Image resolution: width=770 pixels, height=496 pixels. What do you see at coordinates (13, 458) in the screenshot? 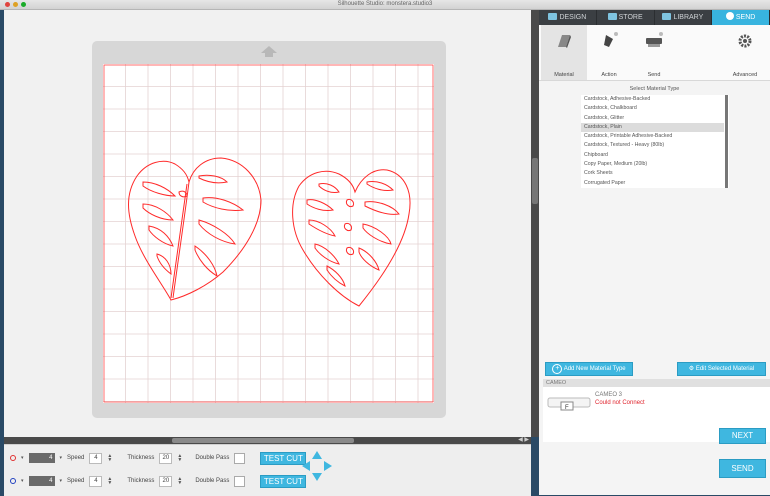
I see `red-tool-circle-icon` at bounding box center [13, 458].